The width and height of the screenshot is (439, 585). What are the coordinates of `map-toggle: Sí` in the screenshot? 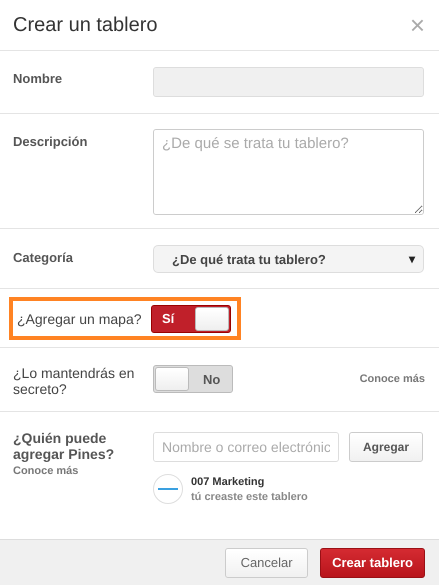 It's located at (191, 318).